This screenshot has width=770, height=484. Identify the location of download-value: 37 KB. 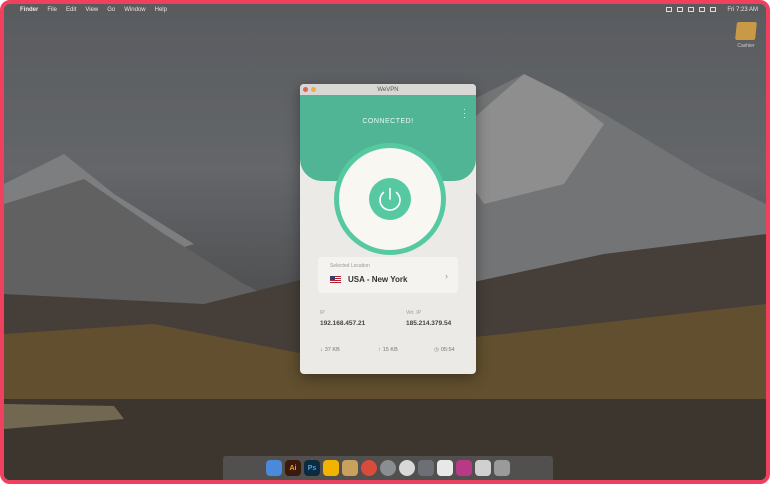
(332, 350).